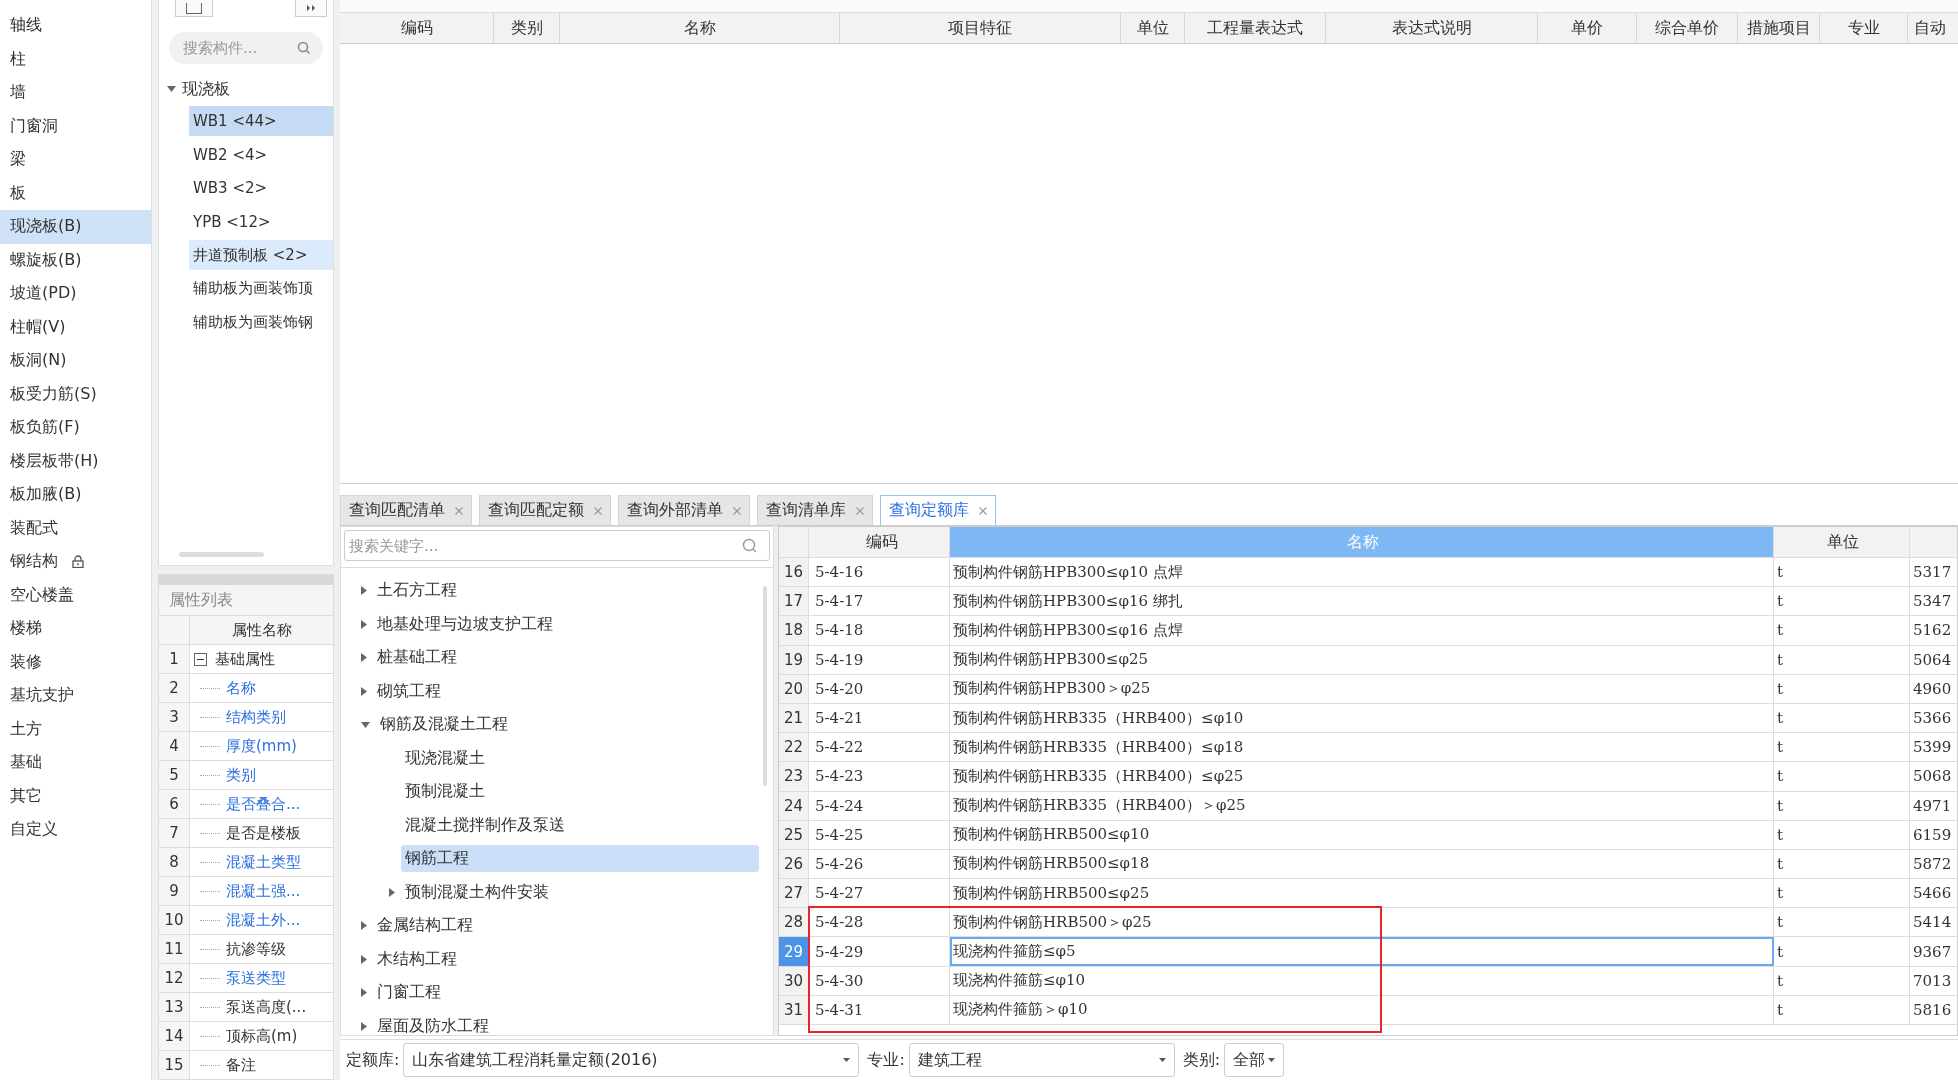 This screenshot has height=1080, width=1958. Describe the element at coordinates (75, 763) in the screenshot. I see `nav-item: 基础` at that location.